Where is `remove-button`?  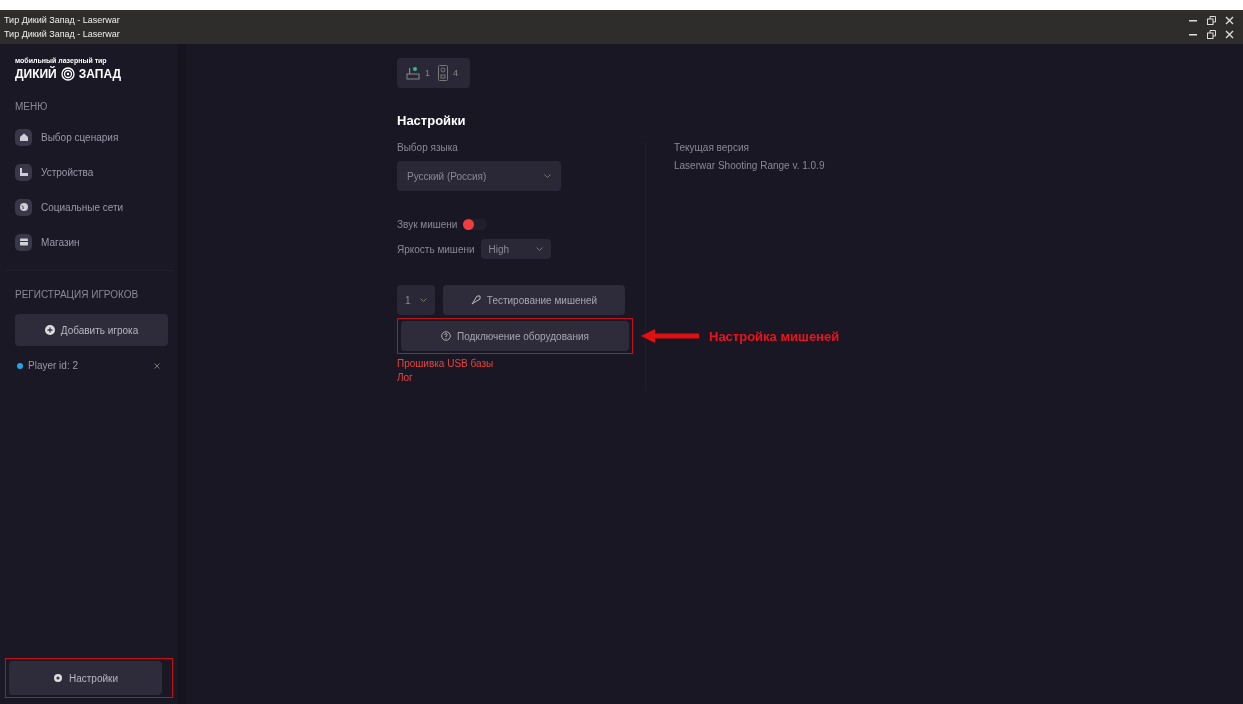
remove-button is located at coordinates (157, 365).